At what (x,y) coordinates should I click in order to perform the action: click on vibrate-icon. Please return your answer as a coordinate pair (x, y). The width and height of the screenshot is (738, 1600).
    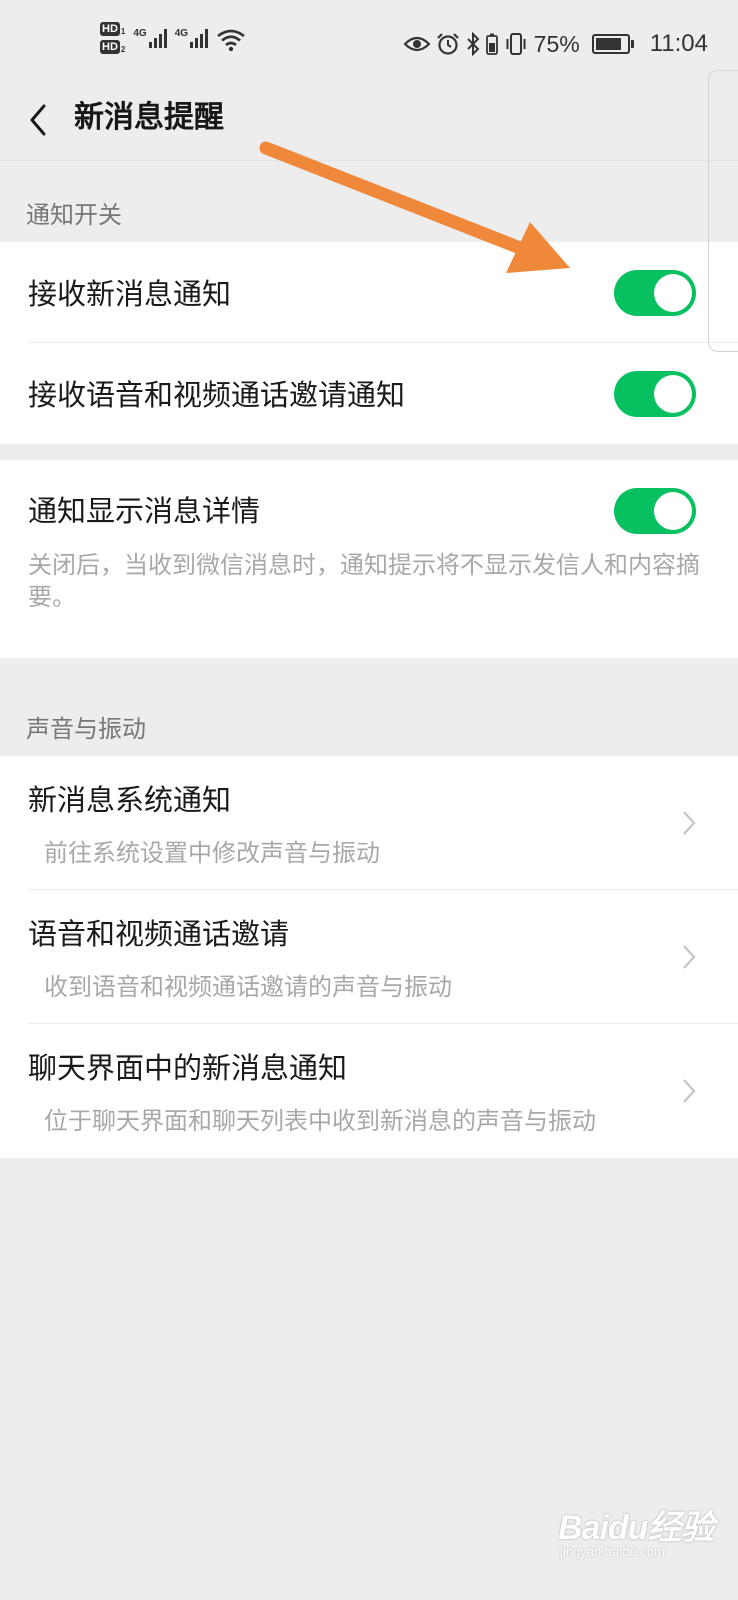
    Looking at the image, I should click on (516, 44).